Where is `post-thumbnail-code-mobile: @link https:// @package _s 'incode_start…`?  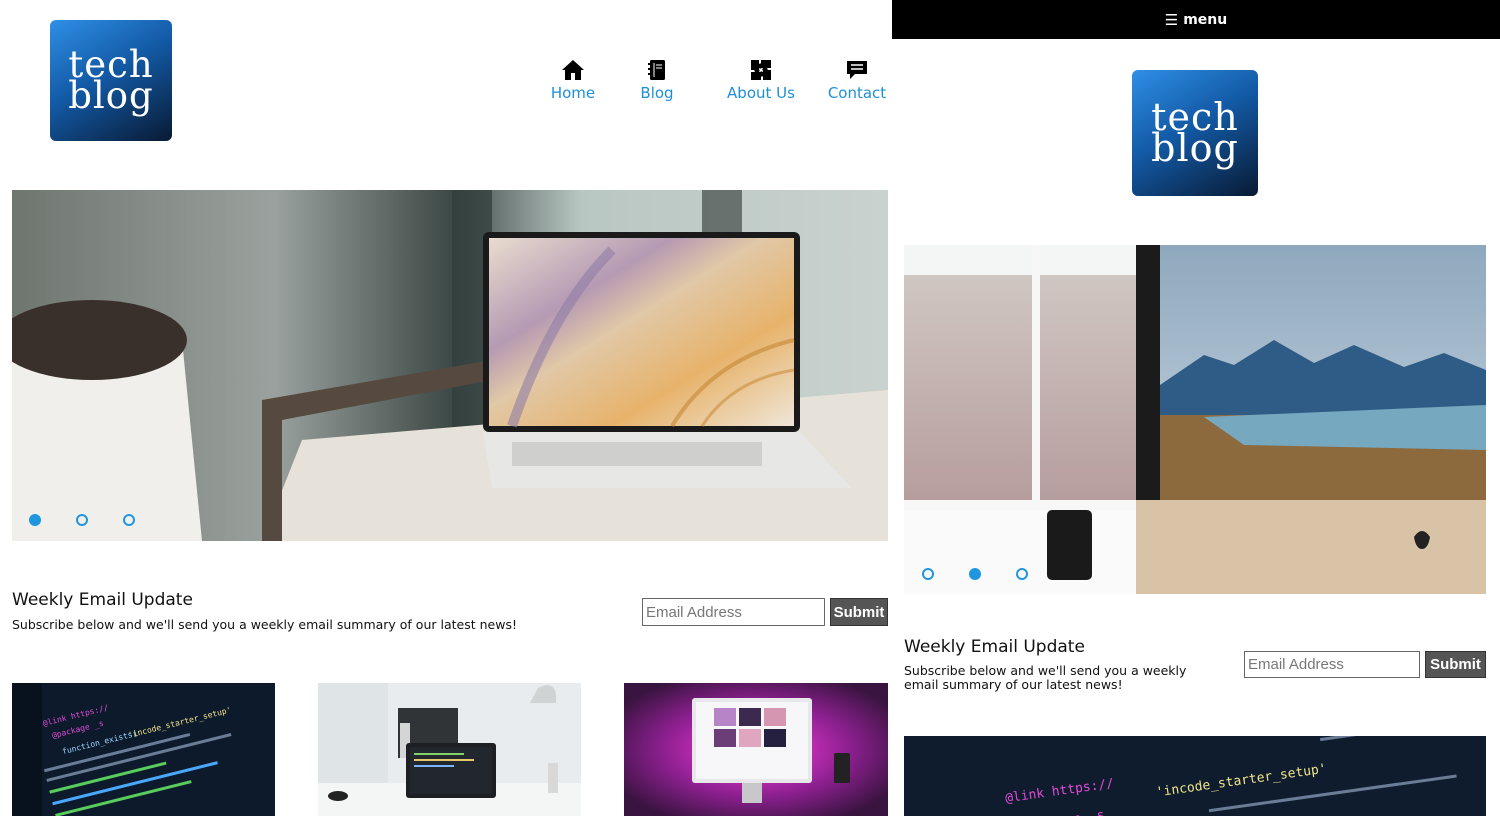
post-thumbnail-code-mobile: @link https:// @package _s 'incode_start… is located at coordinates (1195, 776).